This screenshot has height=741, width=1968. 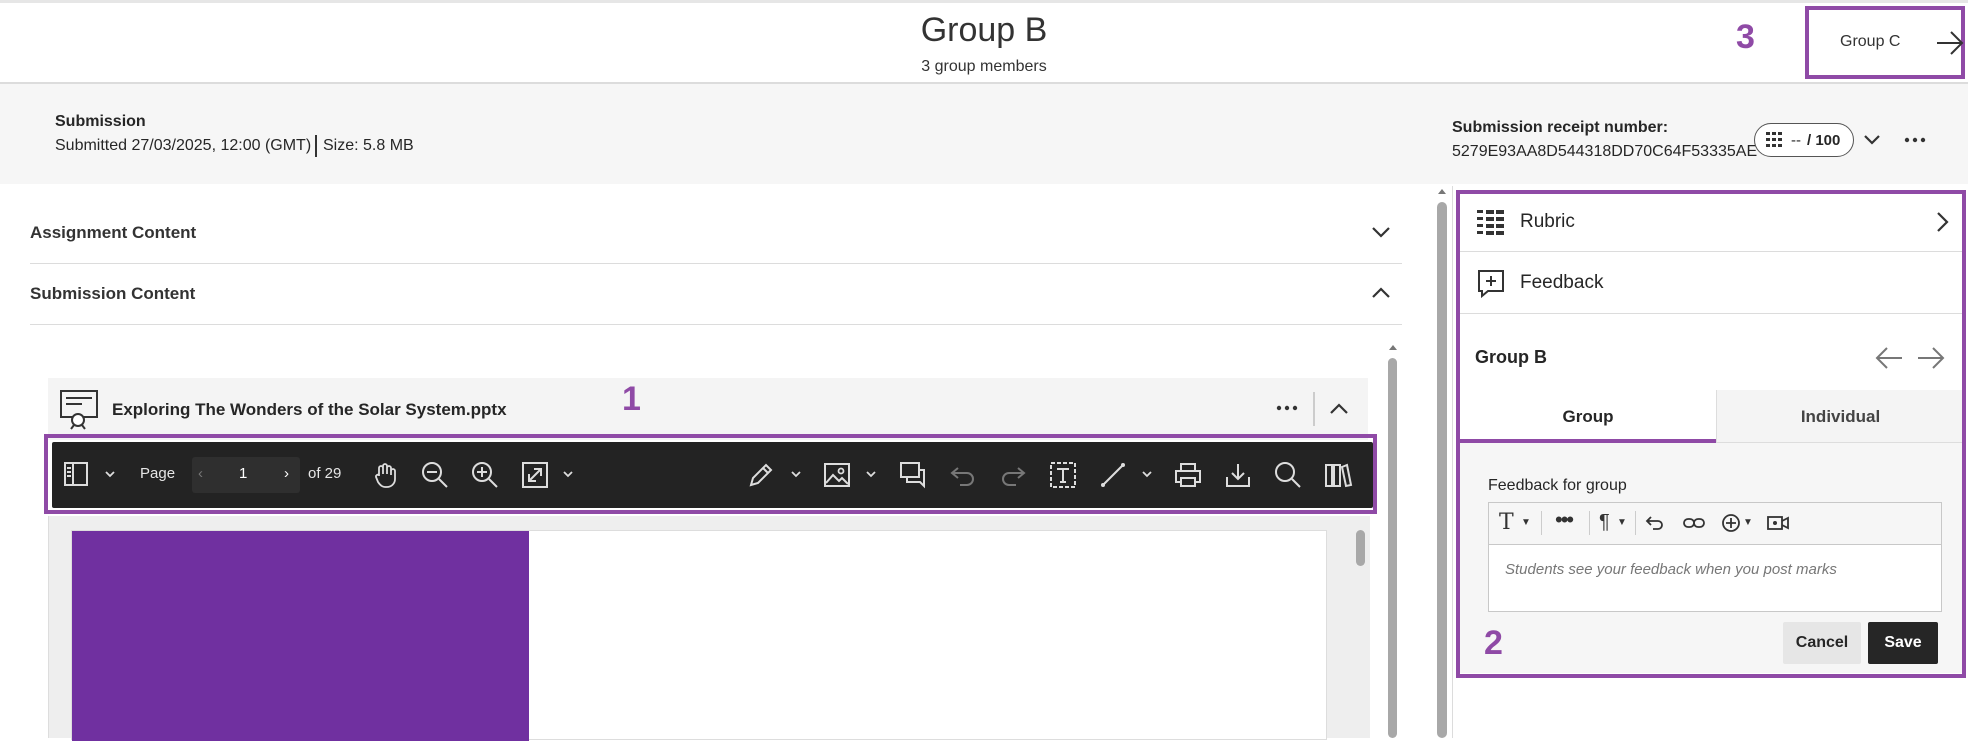 I want to click on next-group-button: Group C, so click(x=1886, y=42).